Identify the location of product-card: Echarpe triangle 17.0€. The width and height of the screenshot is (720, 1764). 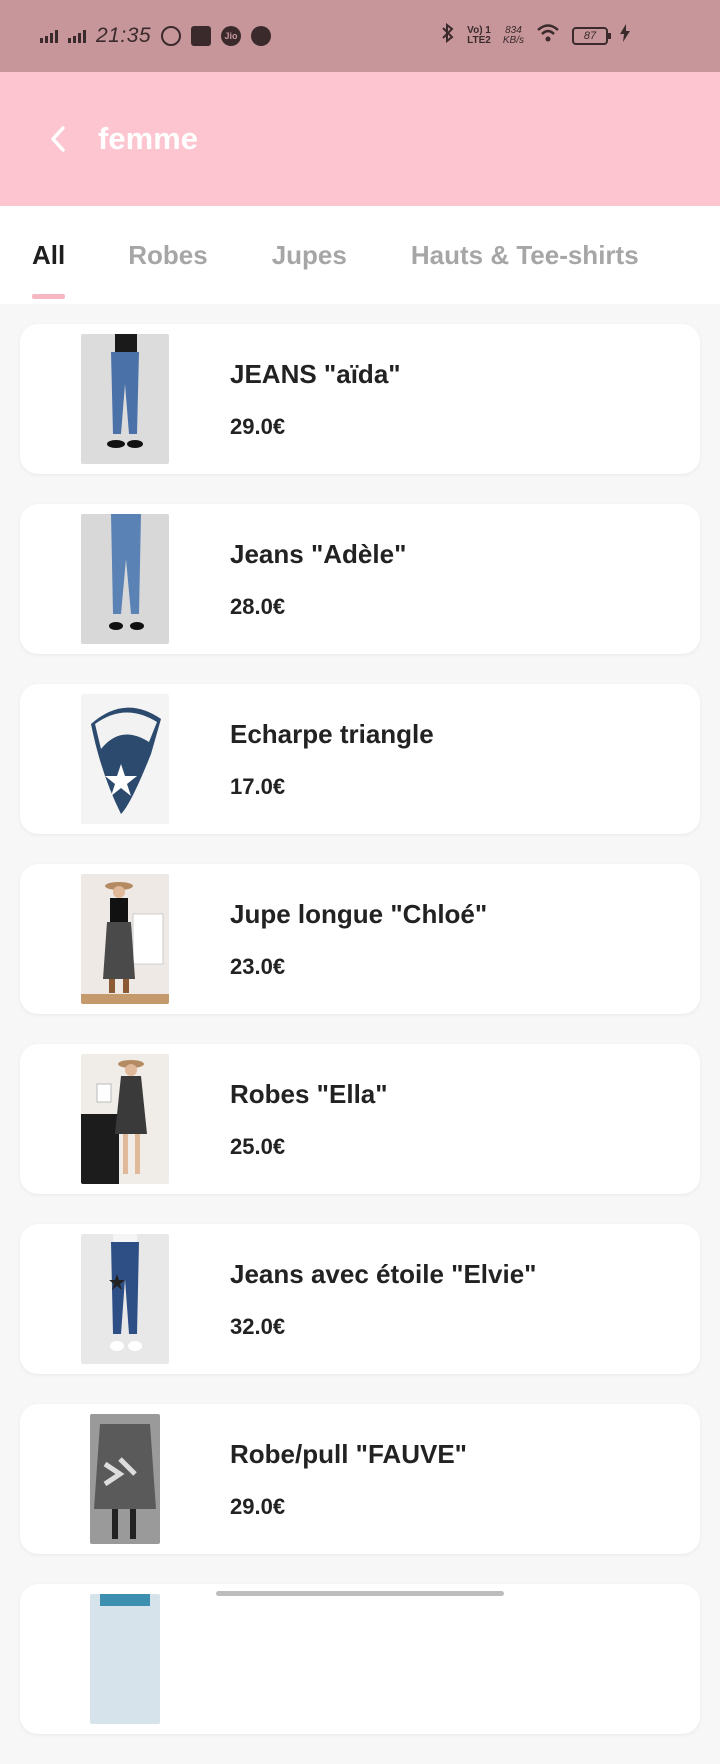
(360, 759).